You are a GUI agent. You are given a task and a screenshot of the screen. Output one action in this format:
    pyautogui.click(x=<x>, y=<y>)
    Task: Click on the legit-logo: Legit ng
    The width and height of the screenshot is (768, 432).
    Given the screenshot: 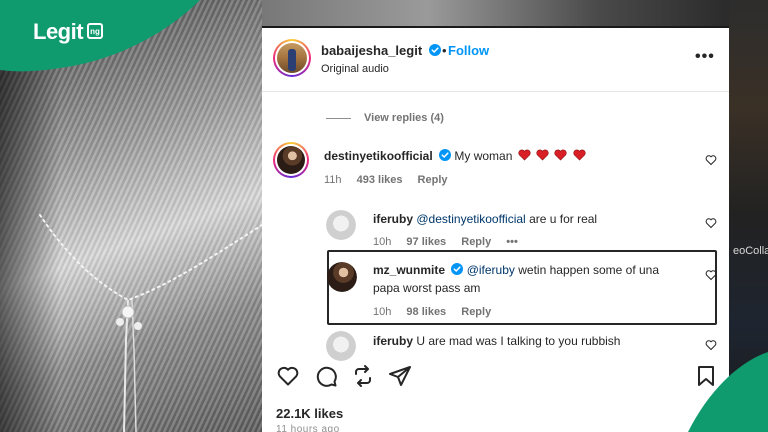 What is the action you would take?
    pyautogui.click(x=110, y=40)
    